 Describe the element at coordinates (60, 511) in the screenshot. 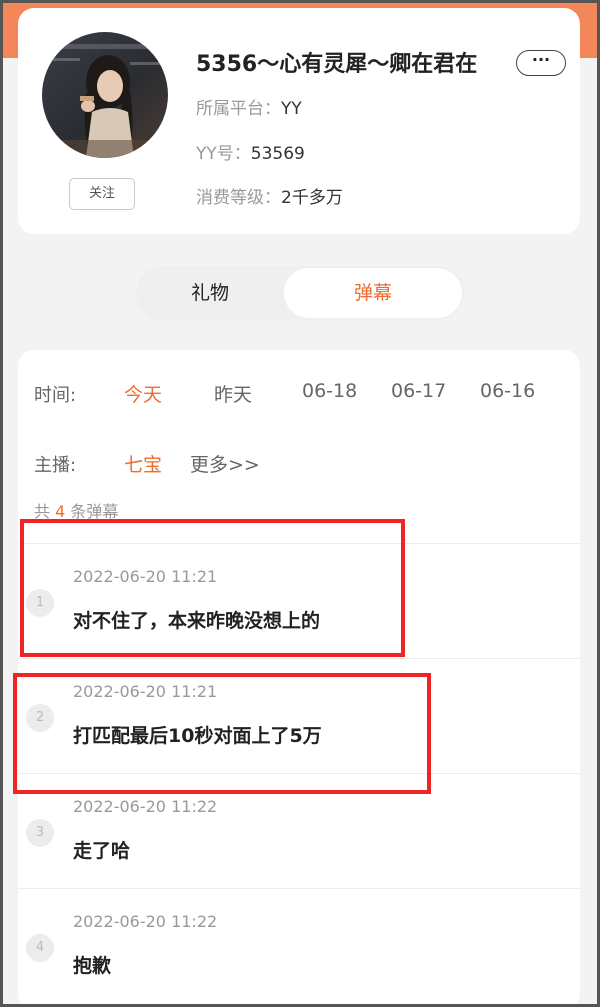

I see `count-number: 4` at that location.